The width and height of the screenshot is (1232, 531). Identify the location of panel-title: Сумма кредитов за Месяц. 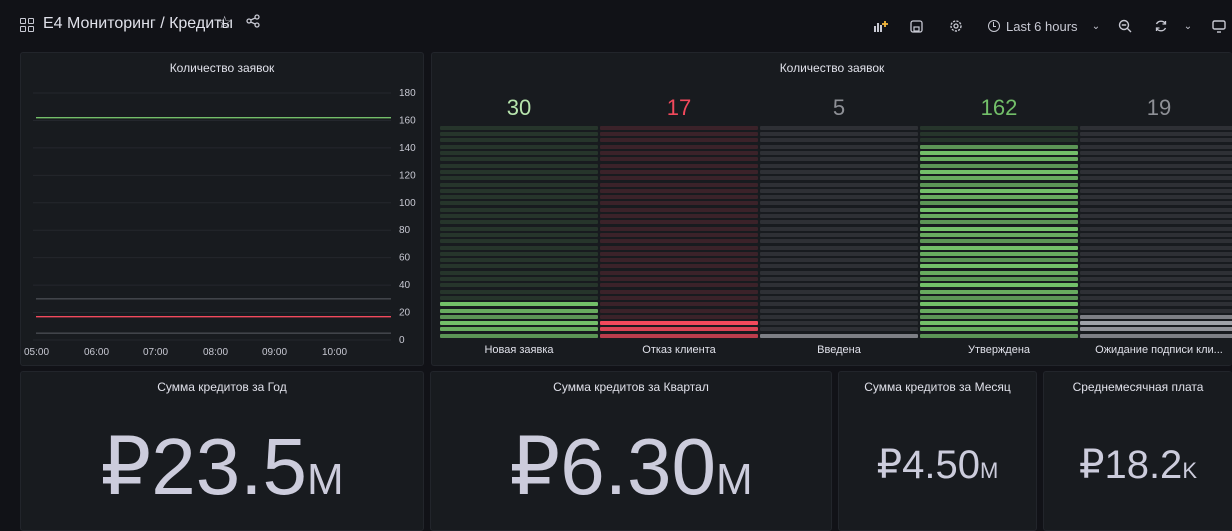
(937, 387).